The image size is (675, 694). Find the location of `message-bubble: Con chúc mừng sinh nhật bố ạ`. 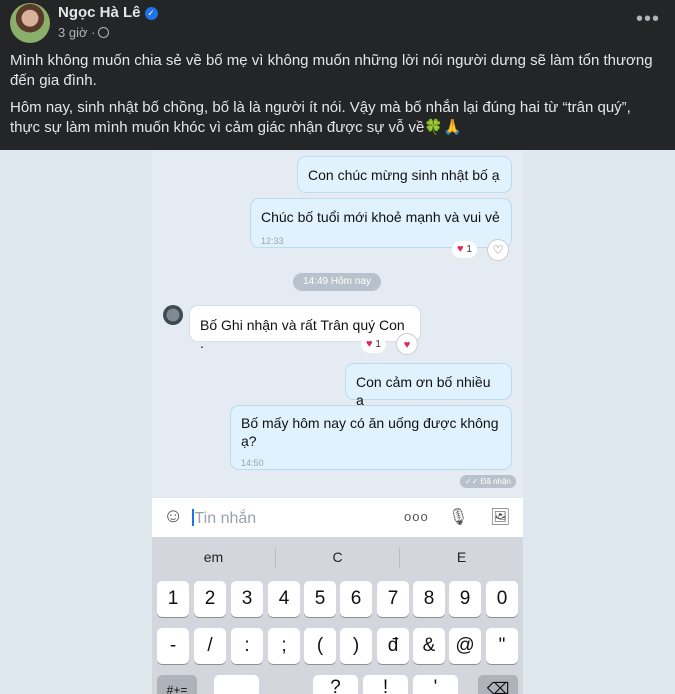

message-bubble: Con chúc mừng sinh nhật bố ạ is located at coordinates (404, 174).